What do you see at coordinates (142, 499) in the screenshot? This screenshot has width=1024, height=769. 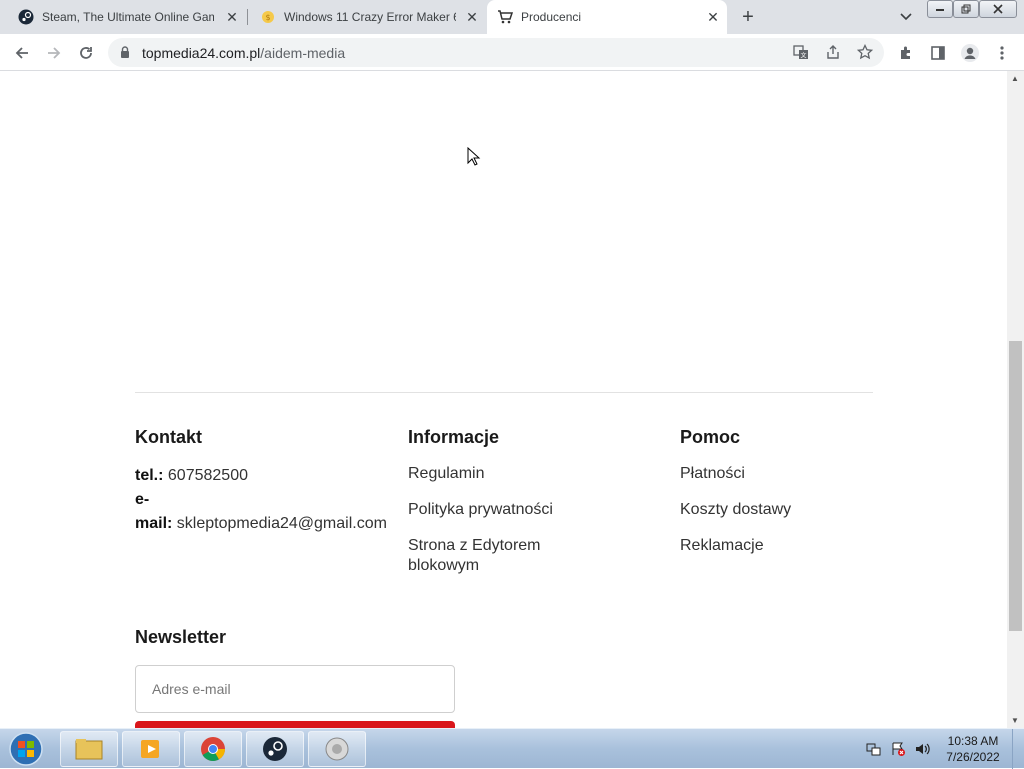 I see `email-label-line1: e-` at bounding box center [142, 499].